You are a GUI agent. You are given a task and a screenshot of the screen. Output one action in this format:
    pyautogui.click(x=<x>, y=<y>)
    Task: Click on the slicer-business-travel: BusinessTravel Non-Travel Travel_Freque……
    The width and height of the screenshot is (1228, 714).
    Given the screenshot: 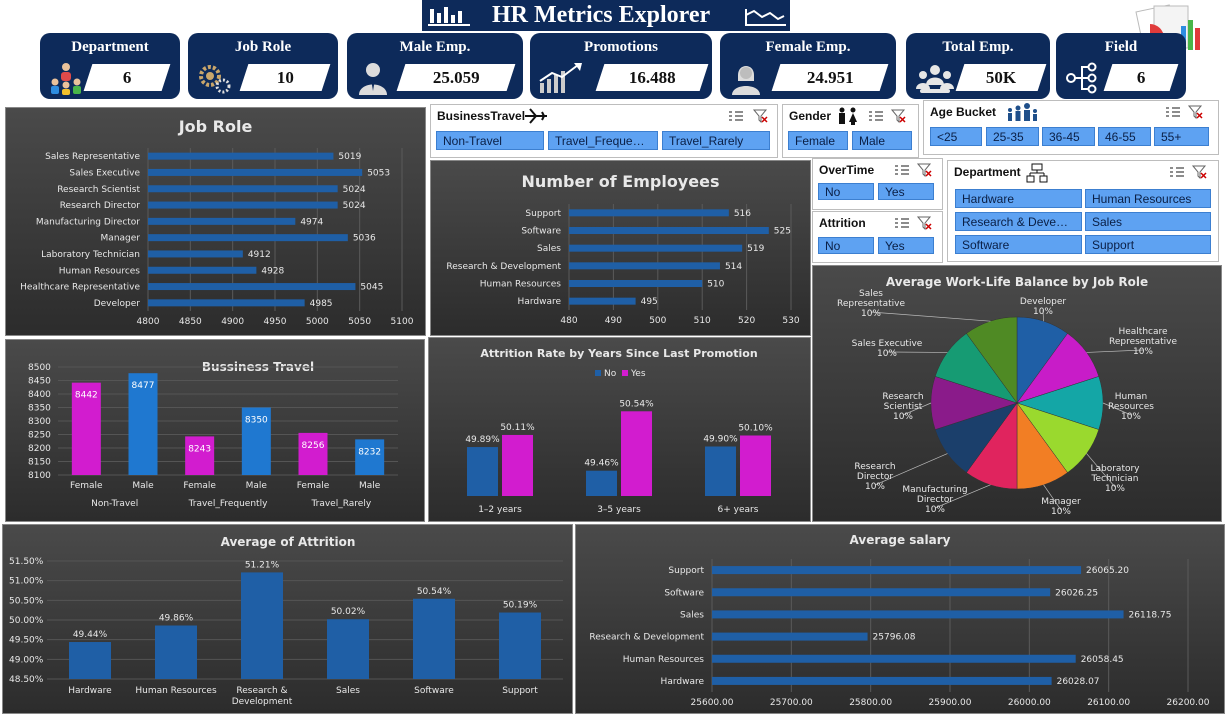 What is the action you would take?
    pyautogui.click(x=604, y=131)
    